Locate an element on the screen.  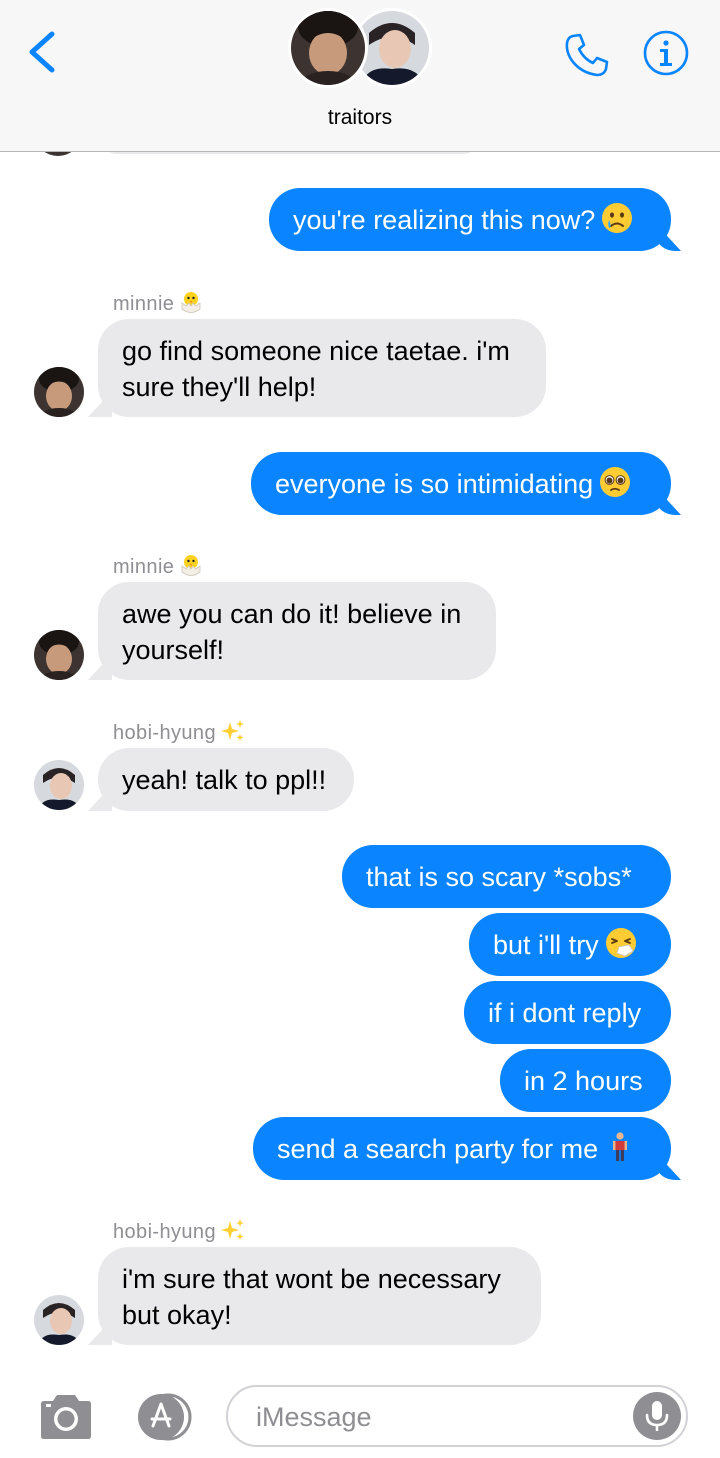
message-text: if i dont reply is located at coordinates (565, 1013).